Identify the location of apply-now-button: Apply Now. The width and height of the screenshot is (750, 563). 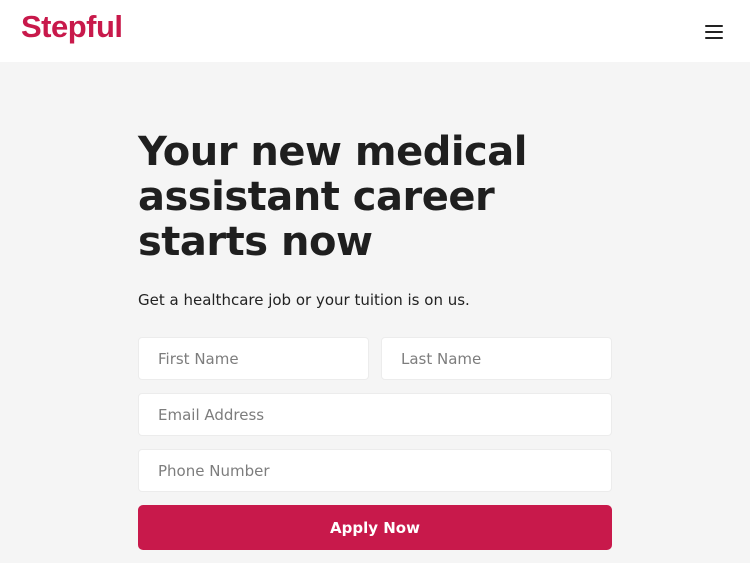
(375, 527).